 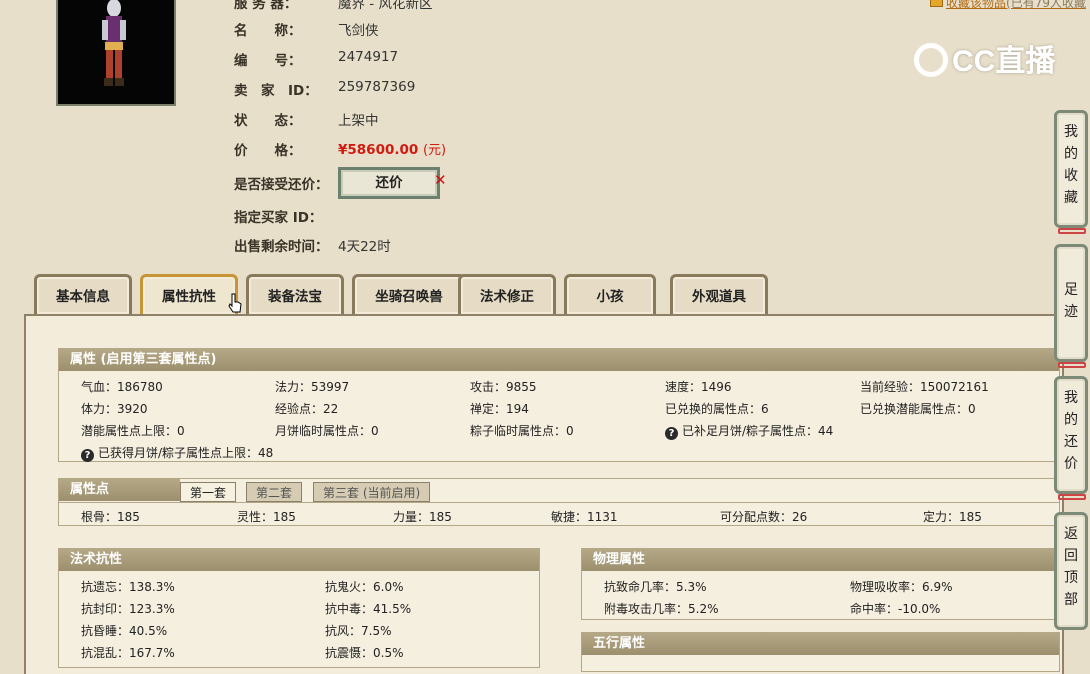 I want to click on side-my-favorites: 我的收藏, so click(x=1071, y=169).